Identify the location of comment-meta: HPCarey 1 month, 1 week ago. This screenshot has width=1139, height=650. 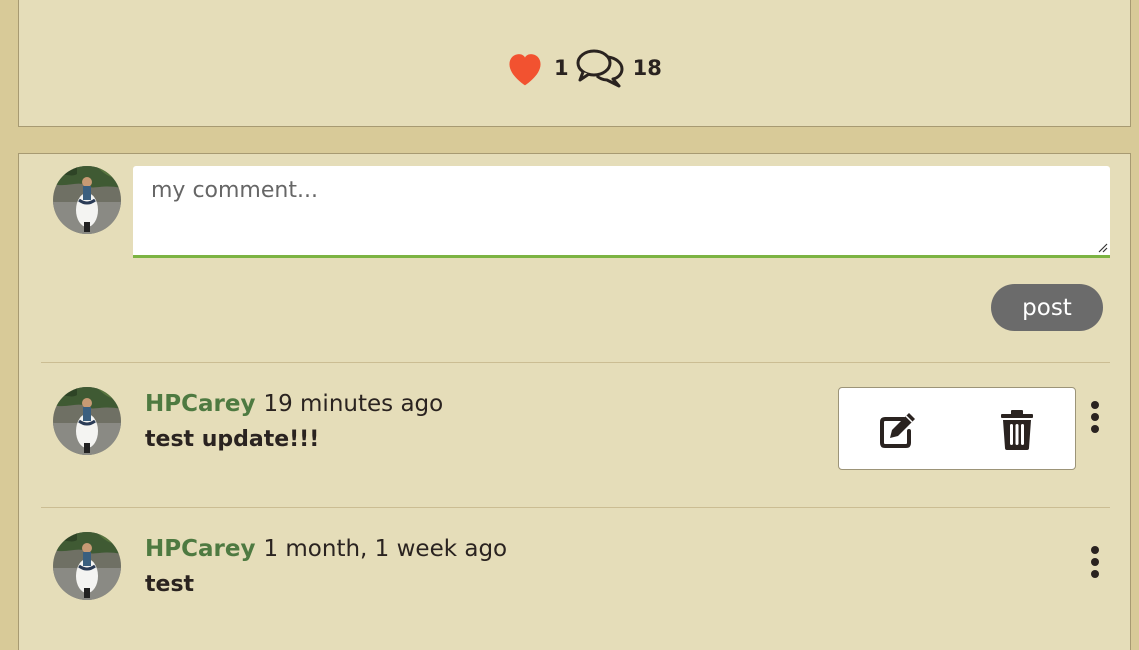
(326, 549).